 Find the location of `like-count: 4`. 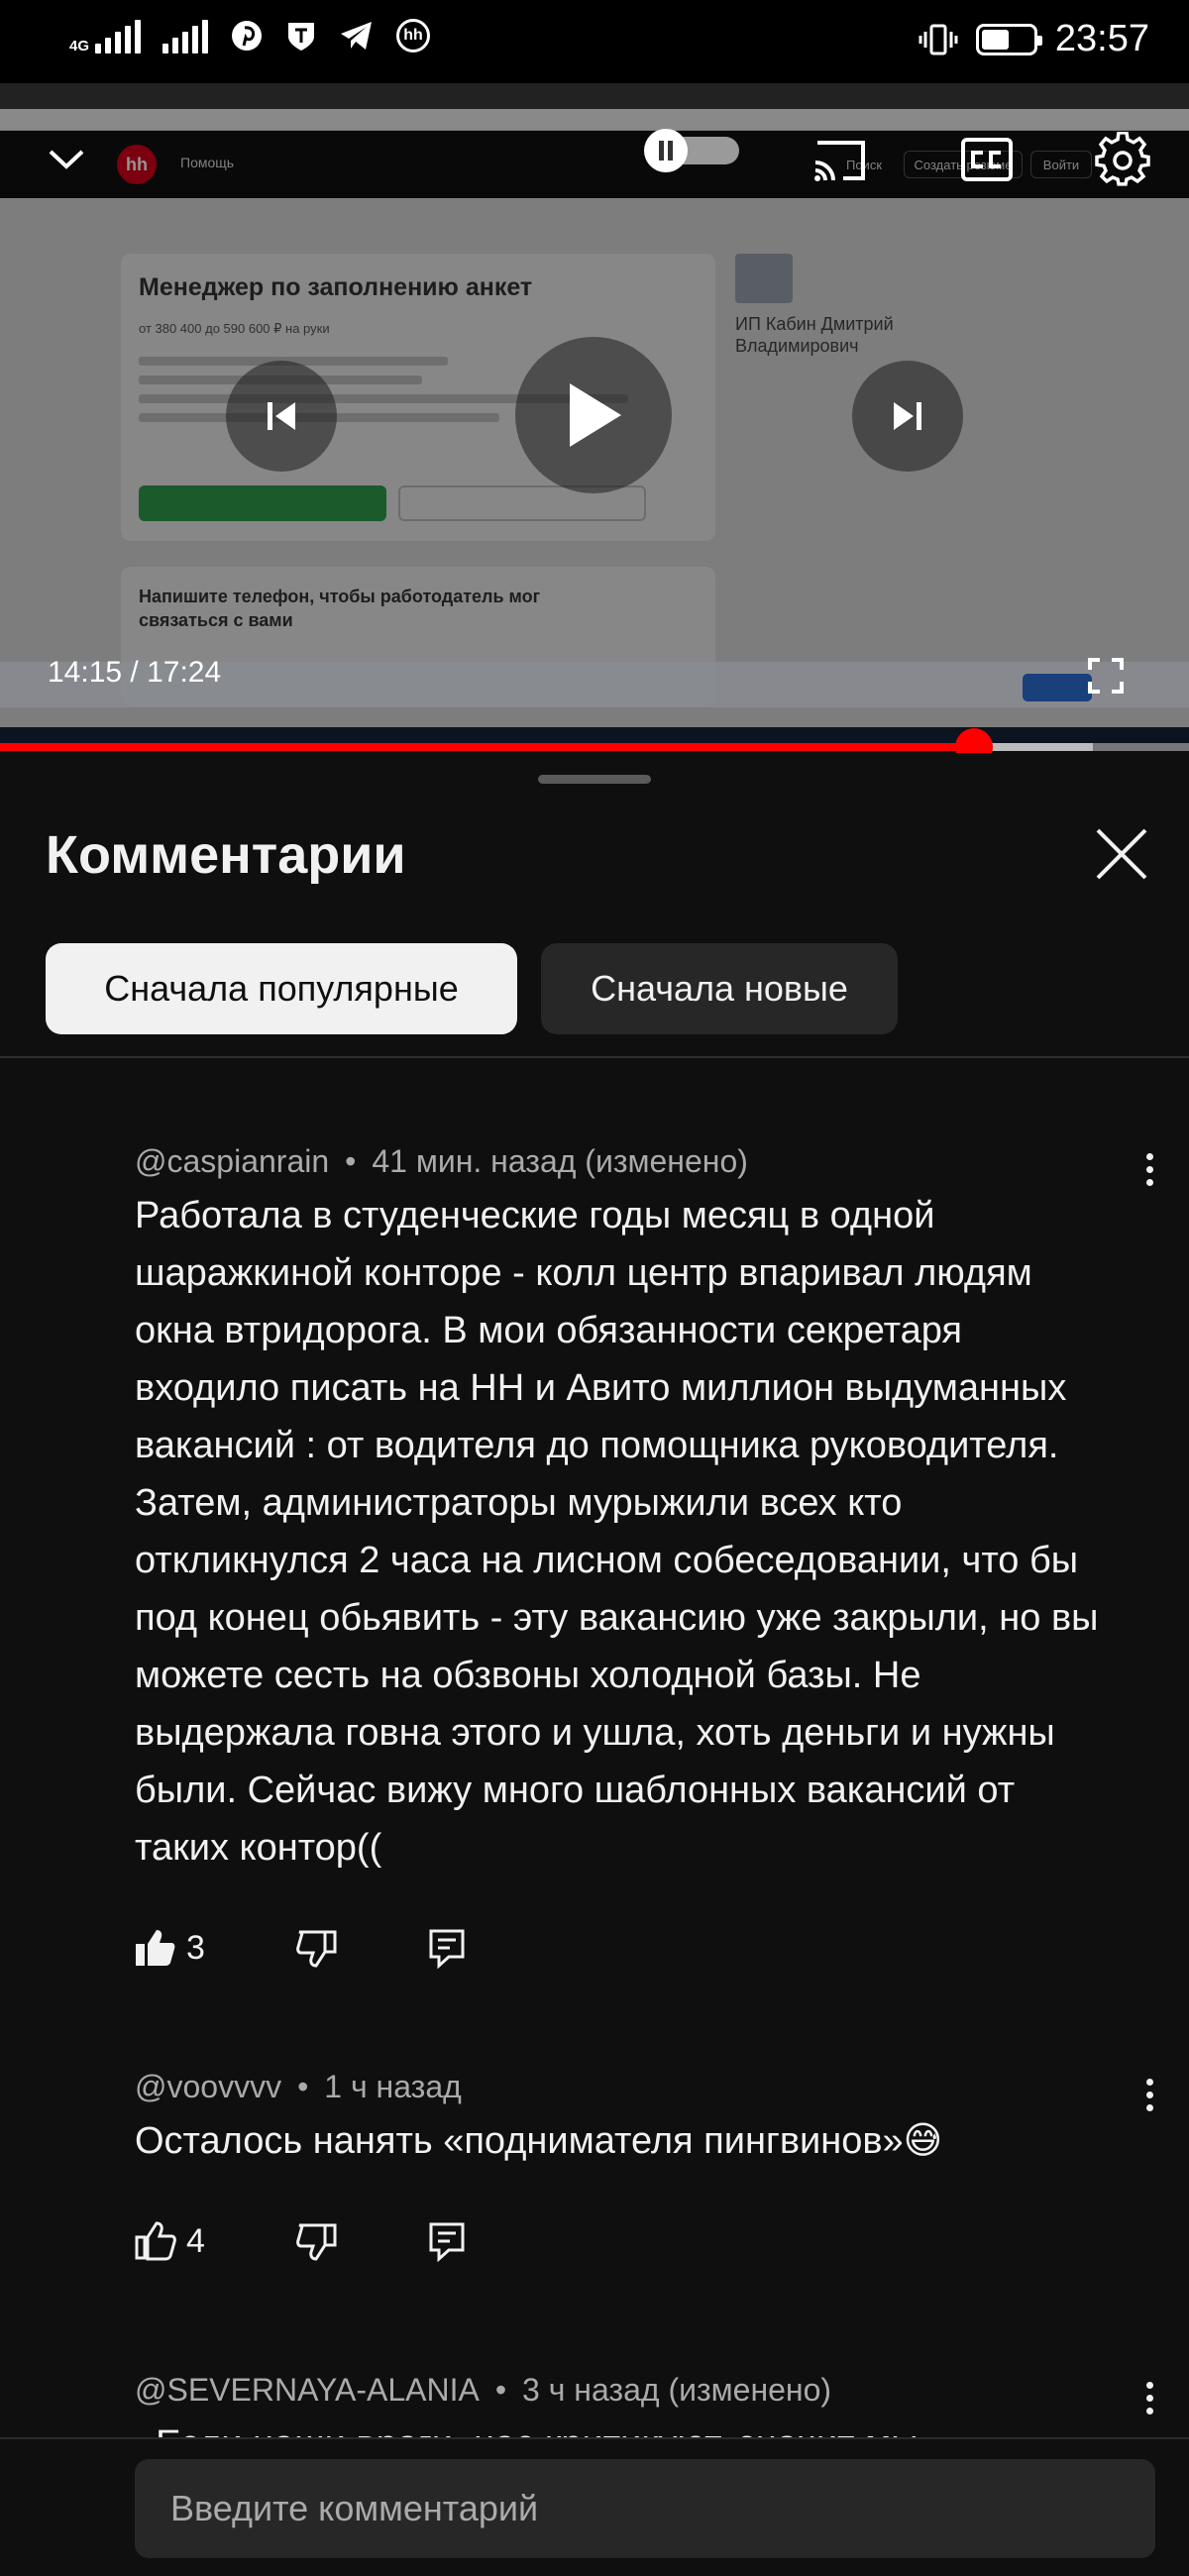

like-count: 4 is located at coordinates (196, 2240).